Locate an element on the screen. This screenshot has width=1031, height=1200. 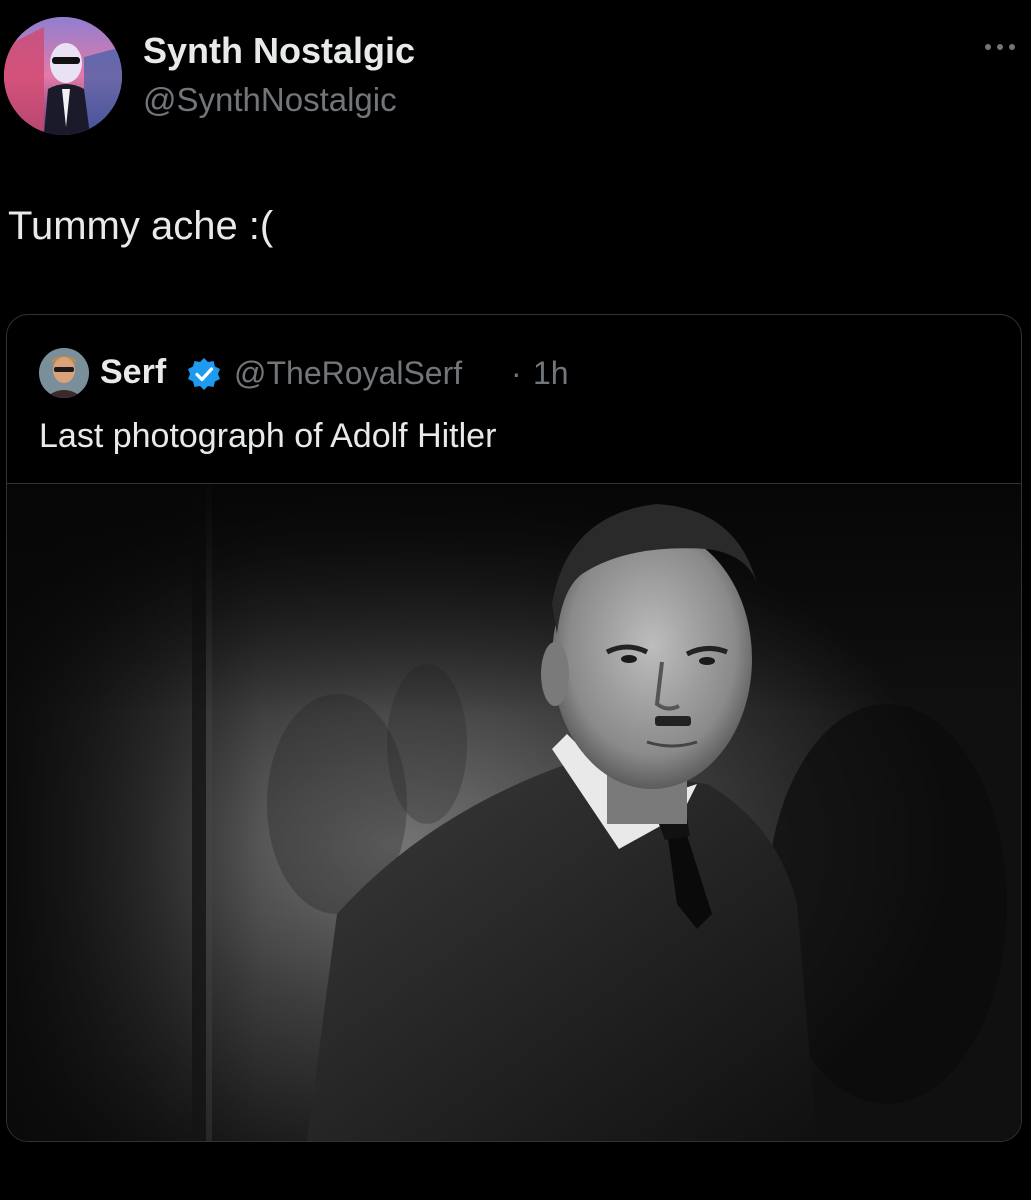
more-horizontal-icon is located at coordinates (1000, 47).